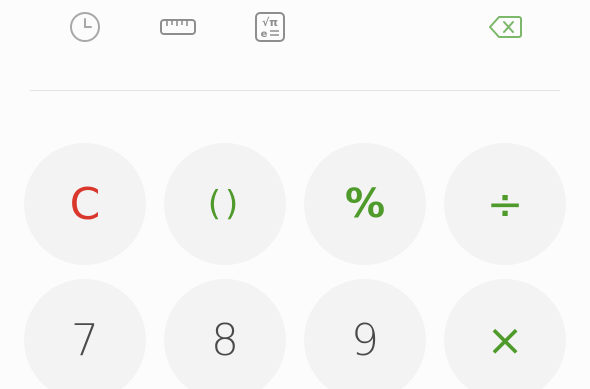 The image size is (590, 389). I want to click on divide-label: ÷, so click(505, 204).